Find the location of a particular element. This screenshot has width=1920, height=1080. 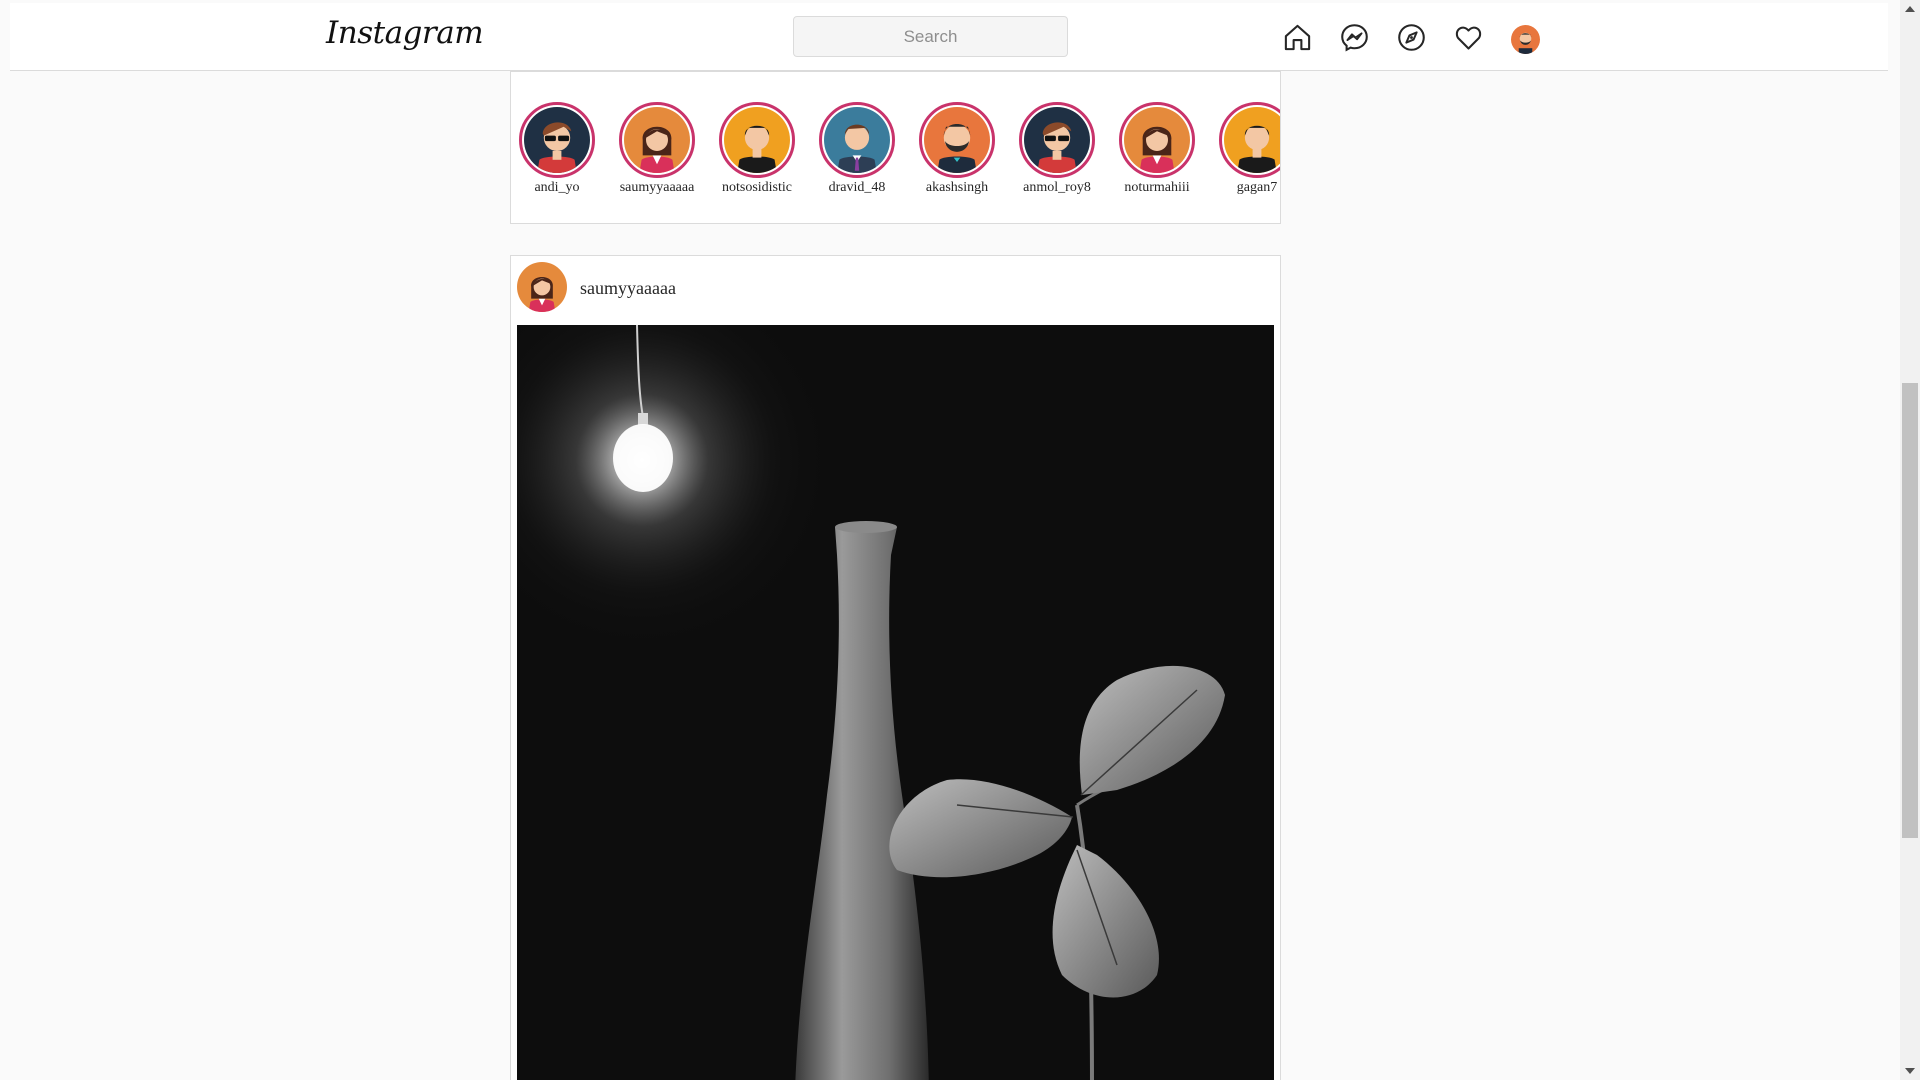

scrollbar-thumb is located at coordinates (1910, 610).